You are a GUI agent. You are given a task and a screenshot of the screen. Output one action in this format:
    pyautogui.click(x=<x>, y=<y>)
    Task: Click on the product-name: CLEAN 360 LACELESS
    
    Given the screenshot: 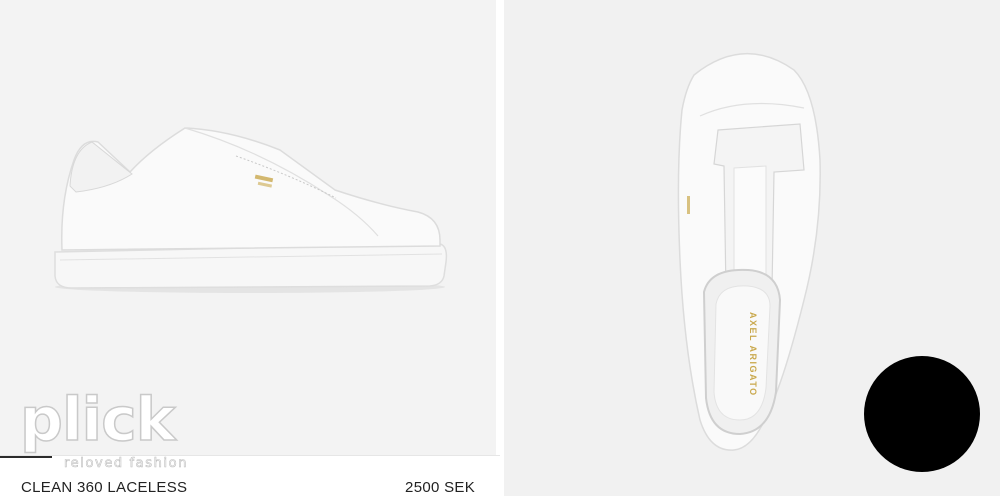 What is the action you would take?
    pyautogui.click(x=104, y=487)
    